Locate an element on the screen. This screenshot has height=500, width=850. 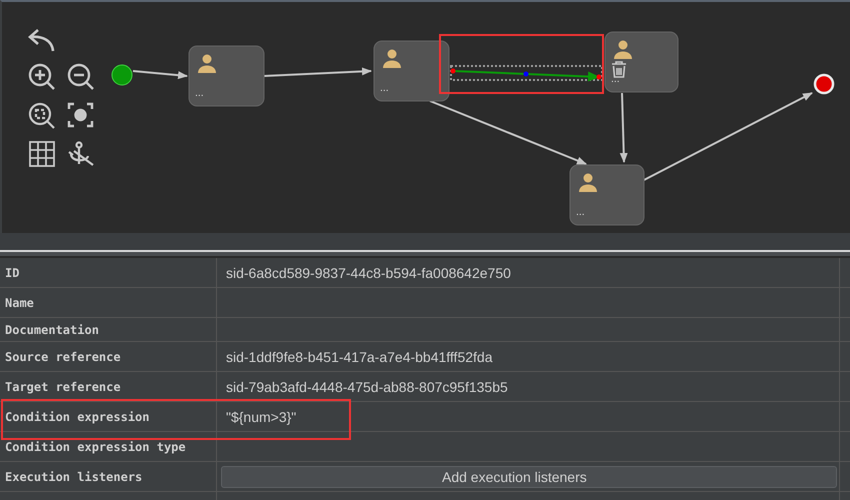
actual-size-icon is located at coordinates (81, 115).